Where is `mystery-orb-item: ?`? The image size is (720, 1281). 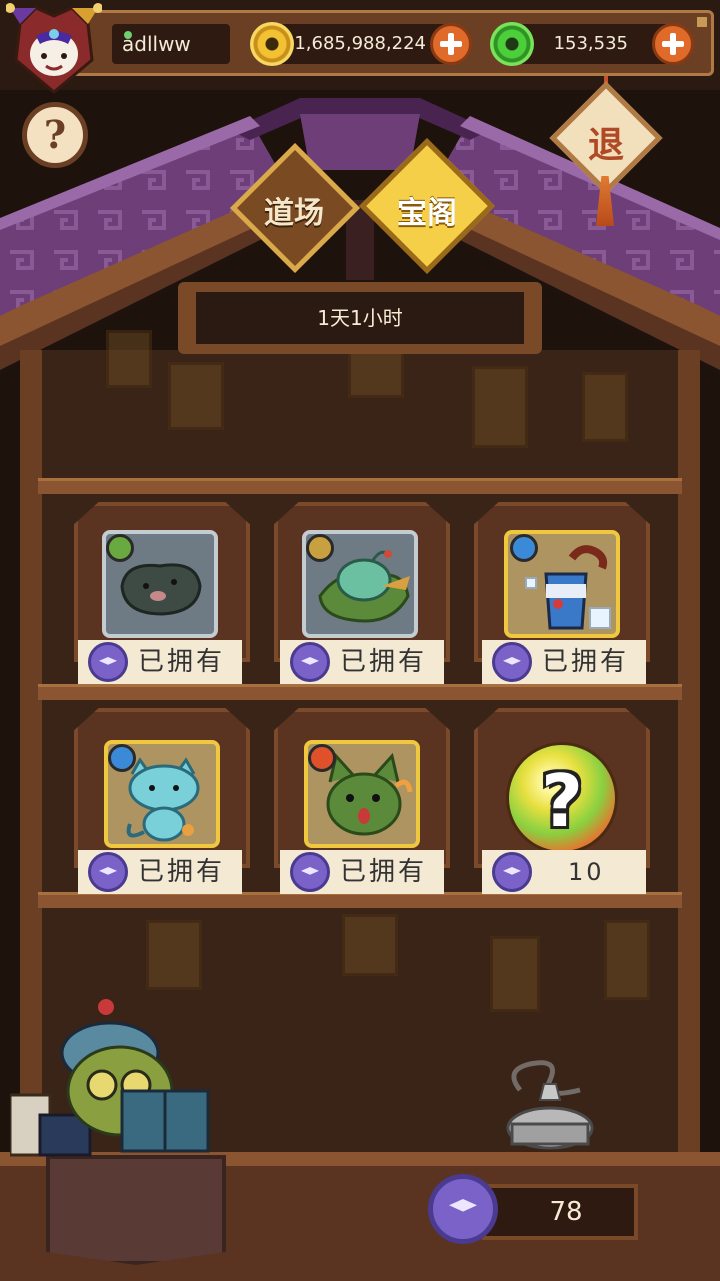
mystery-orb-item: ? is located at coordinates (562, 798).